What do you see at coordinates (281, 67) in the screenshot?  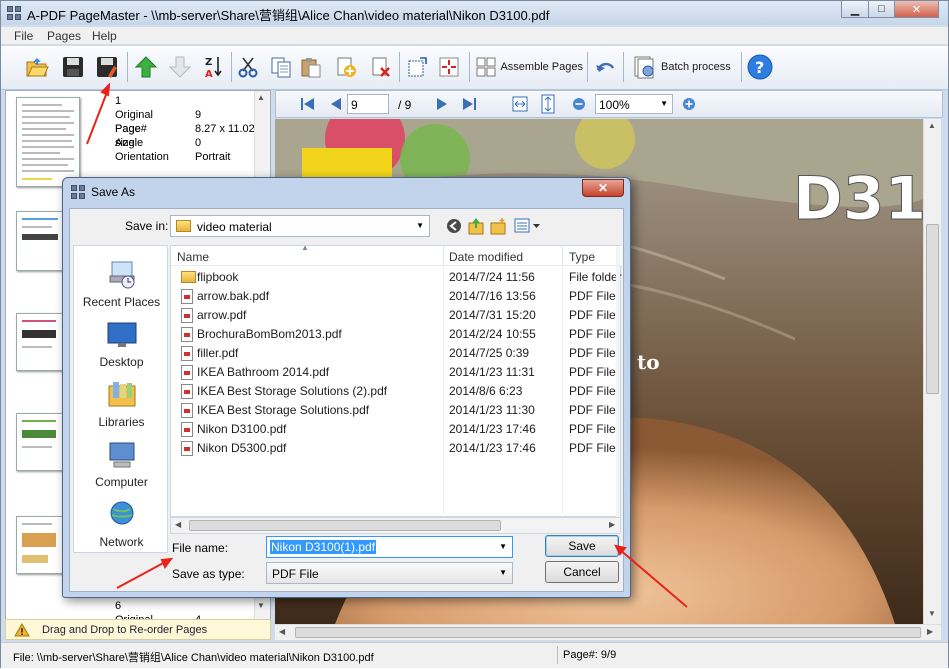 I see `copy-icon` at bounding box center [281, 67].